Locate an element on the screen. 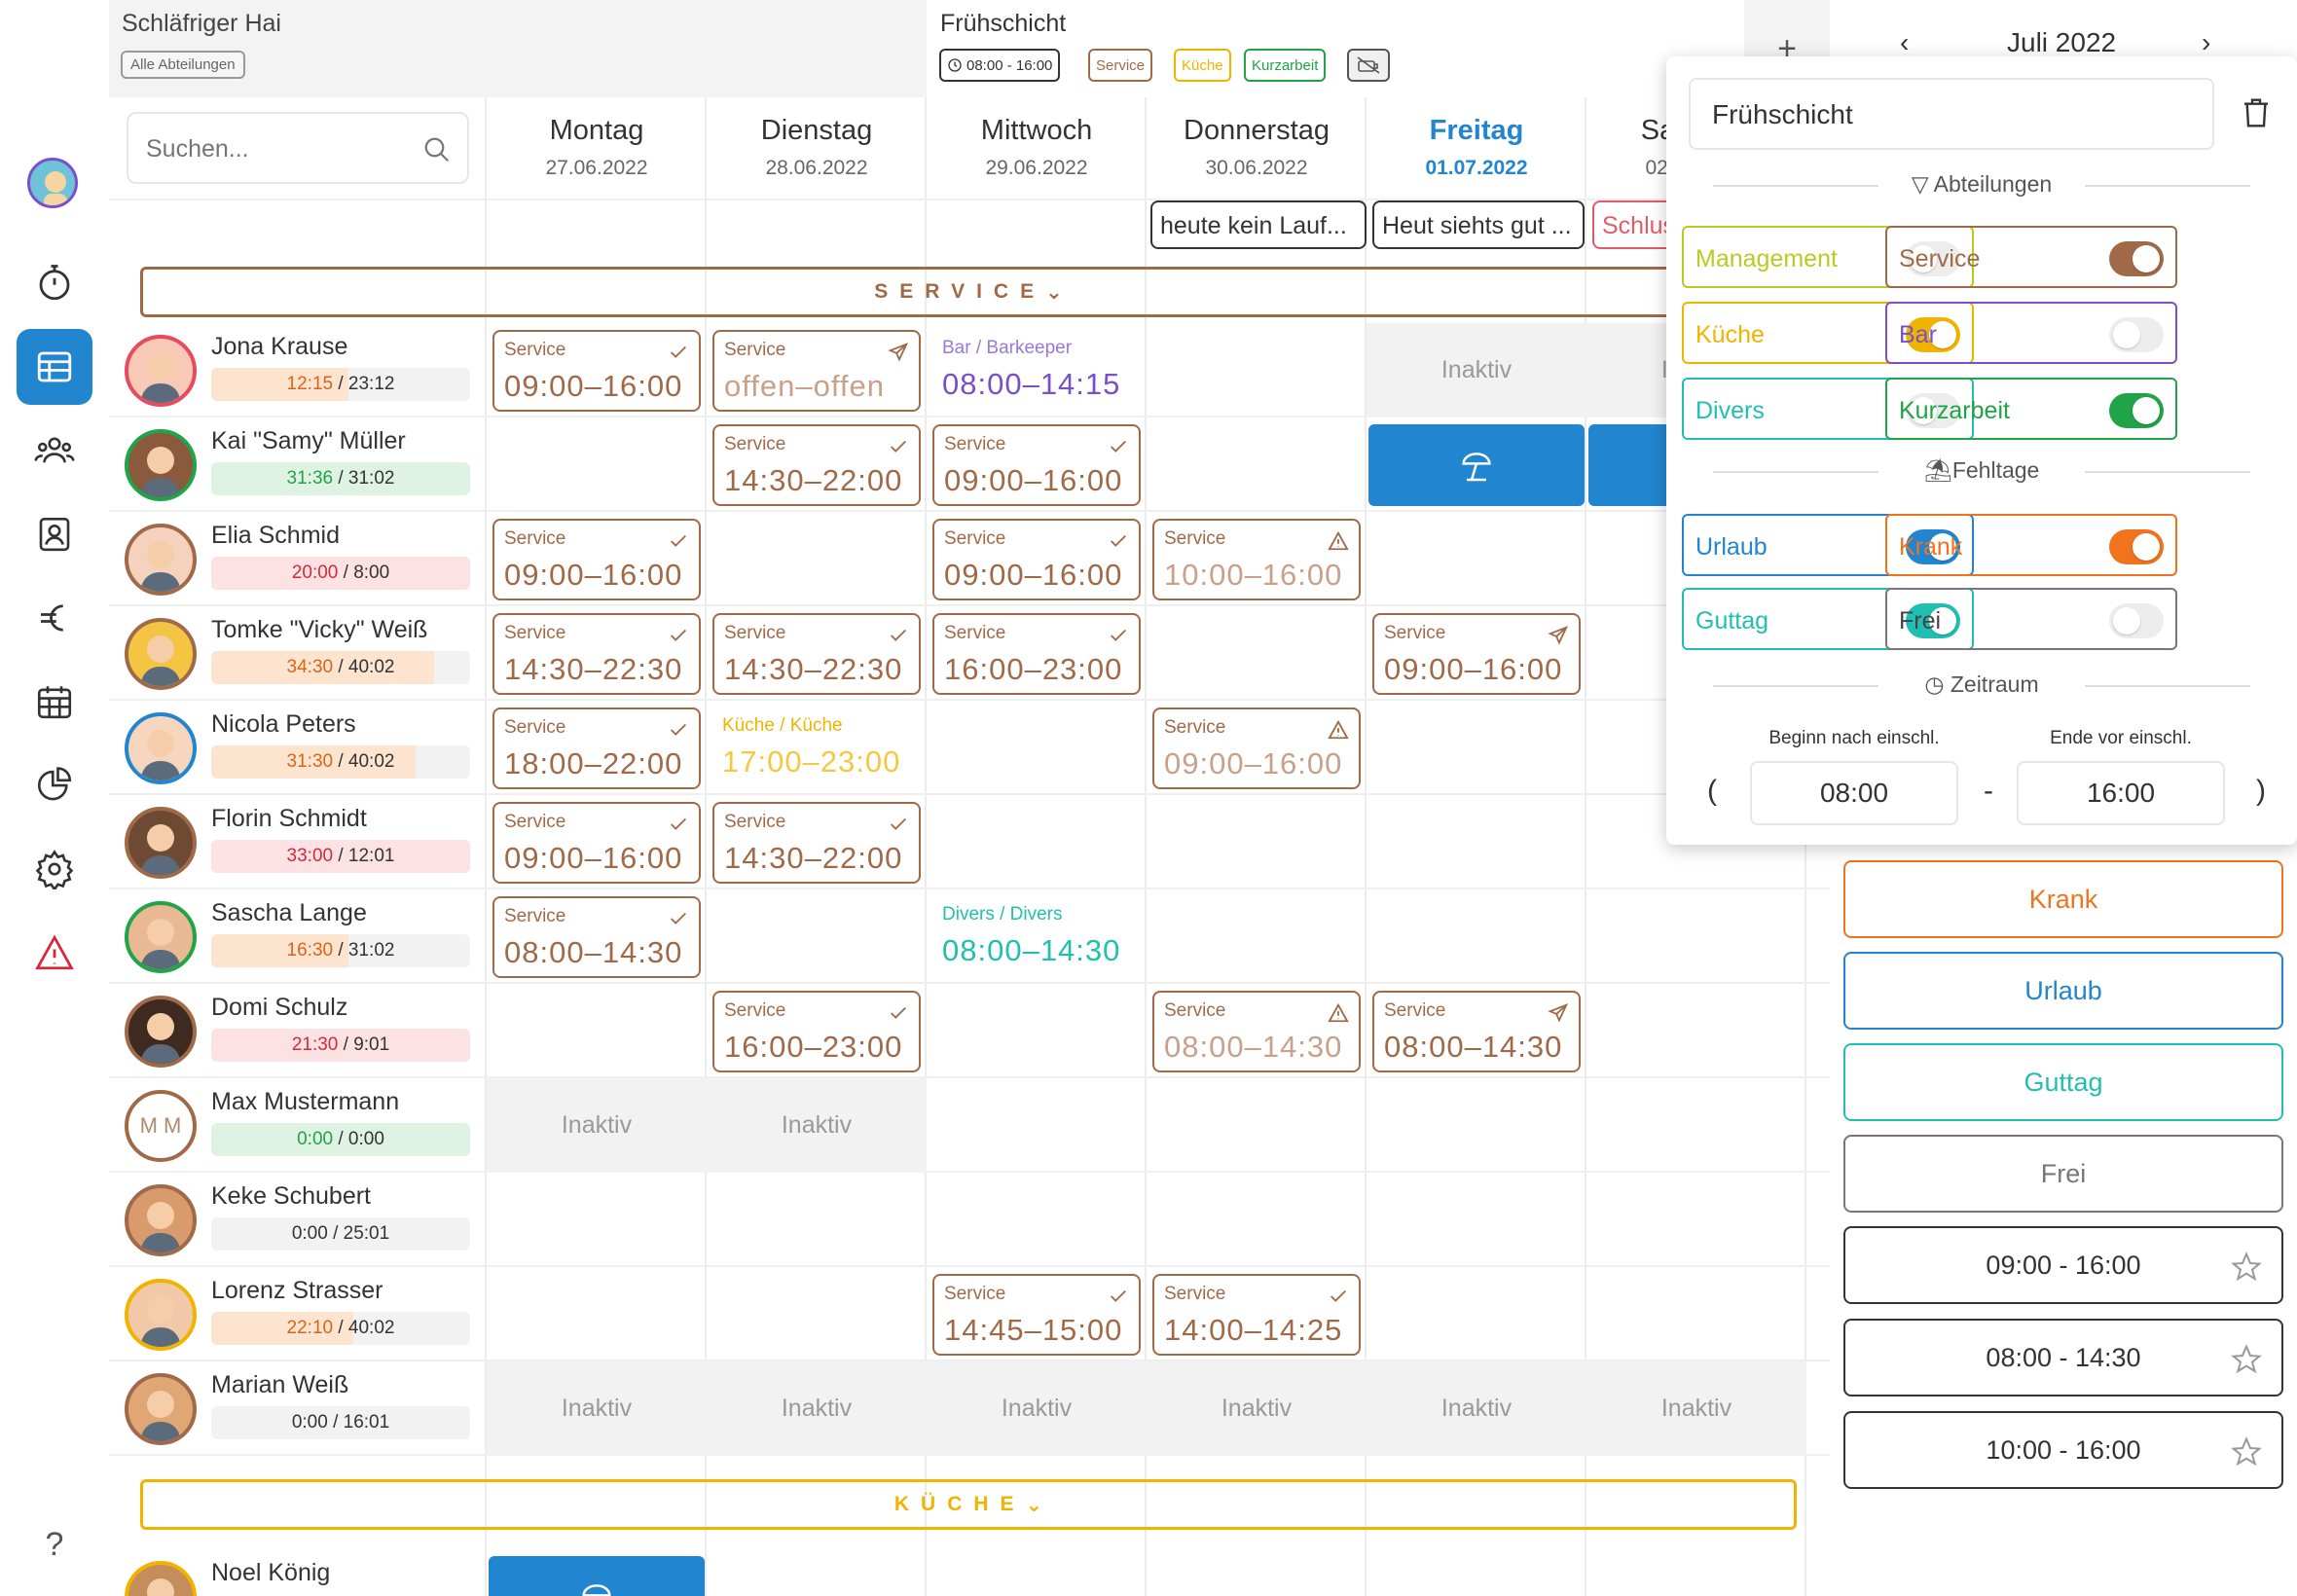 This screenshot has height=1596, width=2297. chip-kueche: Küche is located at coordinates (1202, 65).